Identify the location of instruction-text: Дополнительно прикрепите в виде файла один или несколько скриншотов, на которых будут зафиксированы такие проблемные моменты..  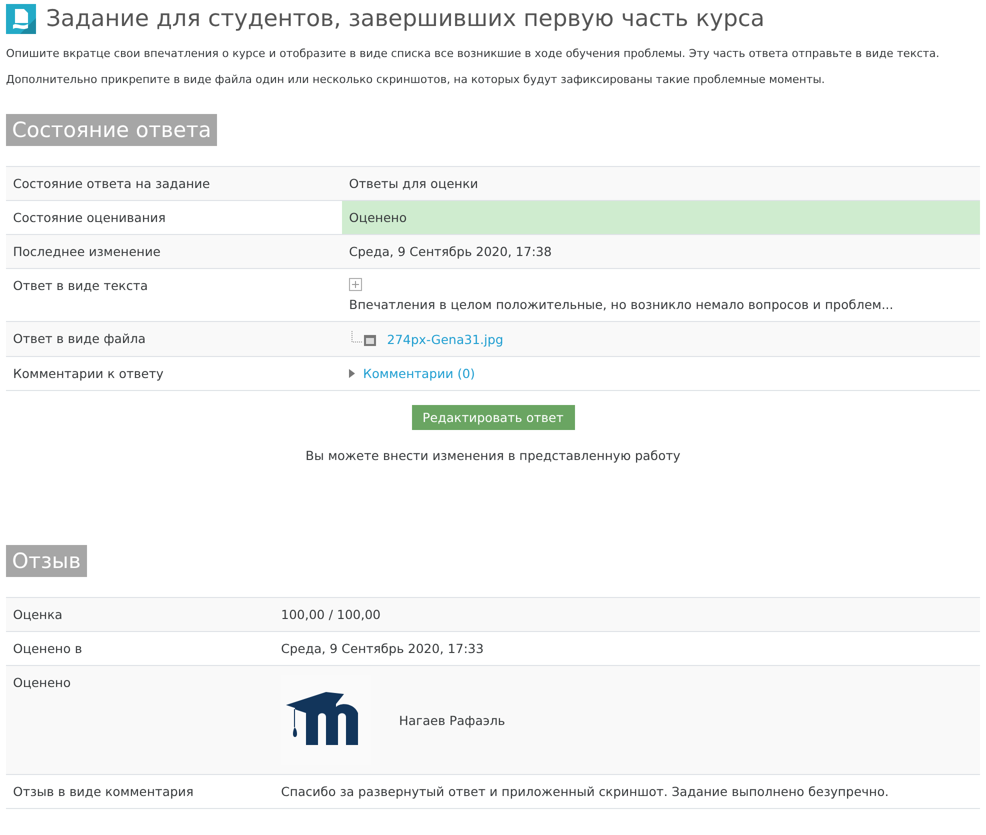
(416, 80).